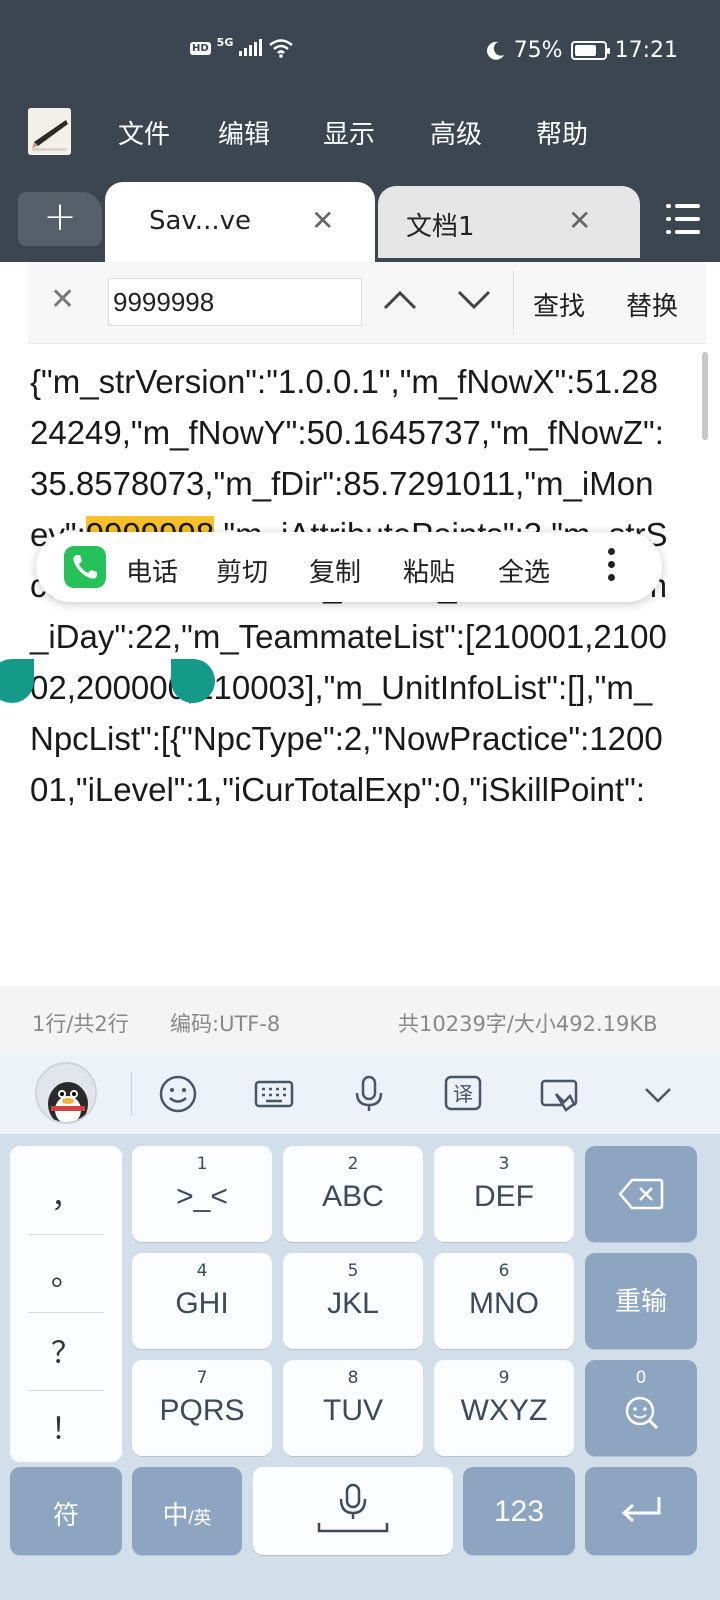  Describe the element at coordinates (193, 681) in the screenshot. I see `selection-end-handle` at that location.